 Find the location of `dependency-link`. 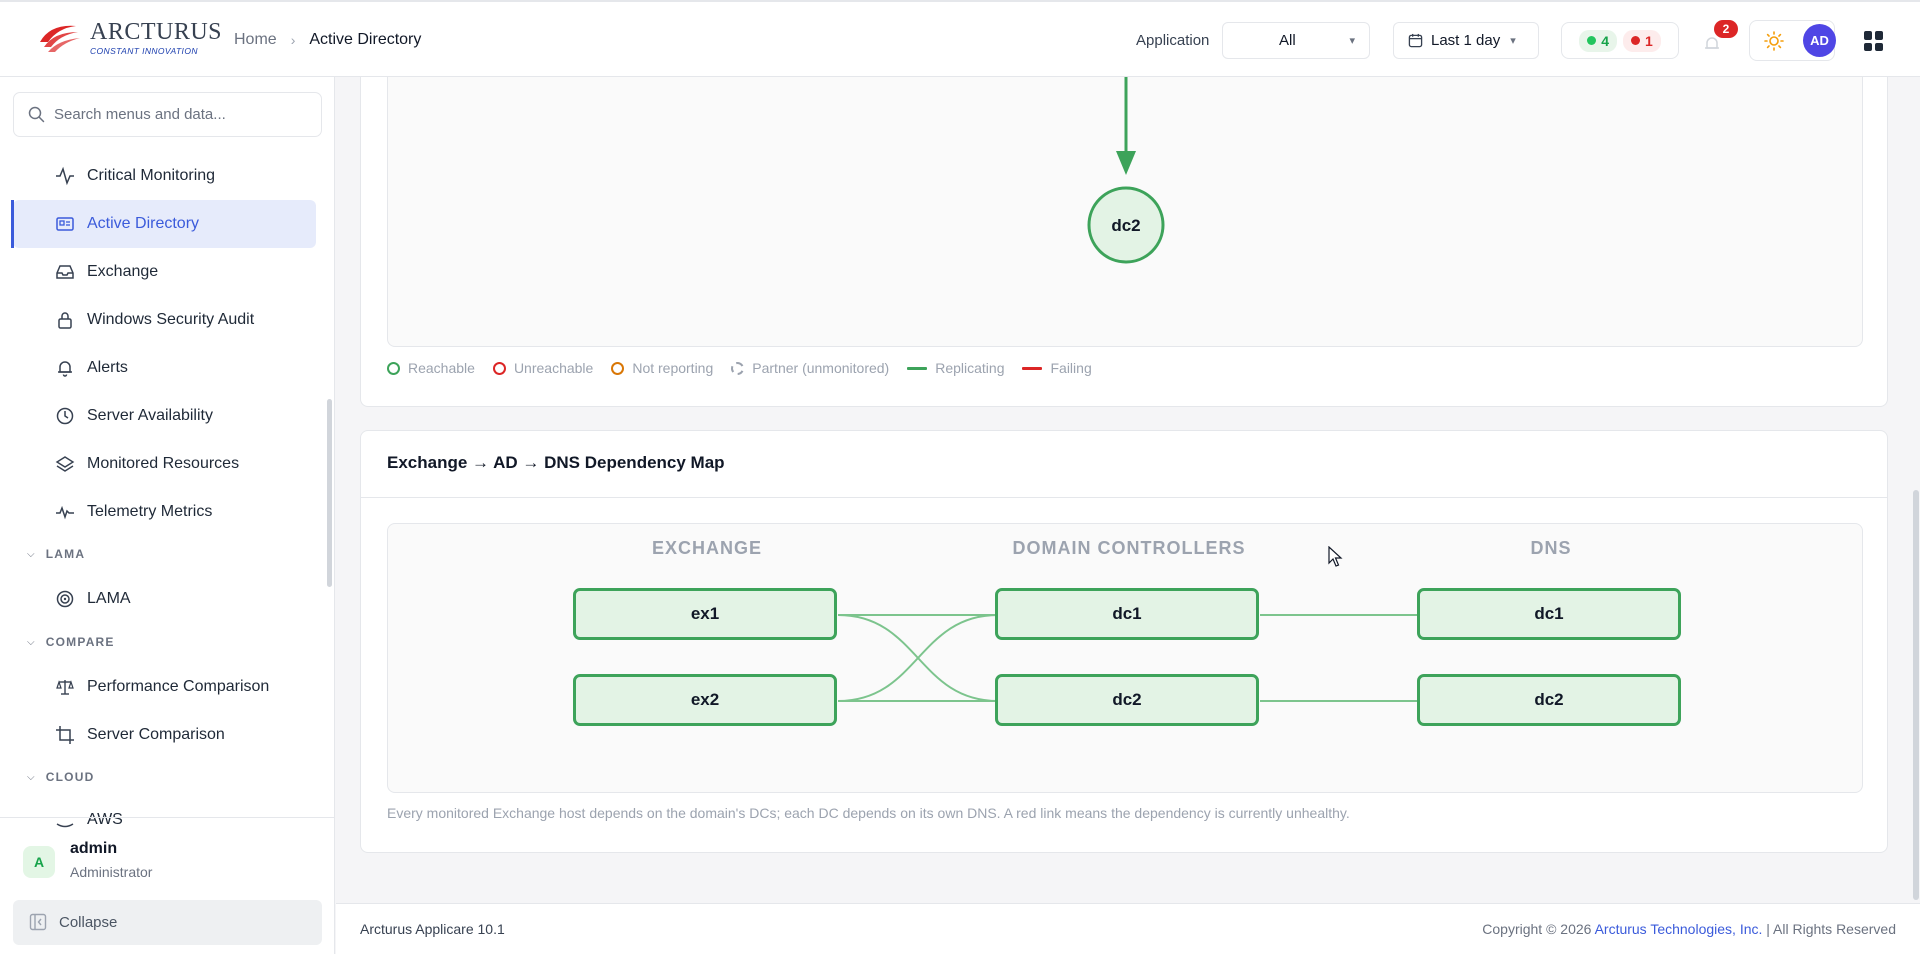

dependency-link is located at coordinates (918, 658).